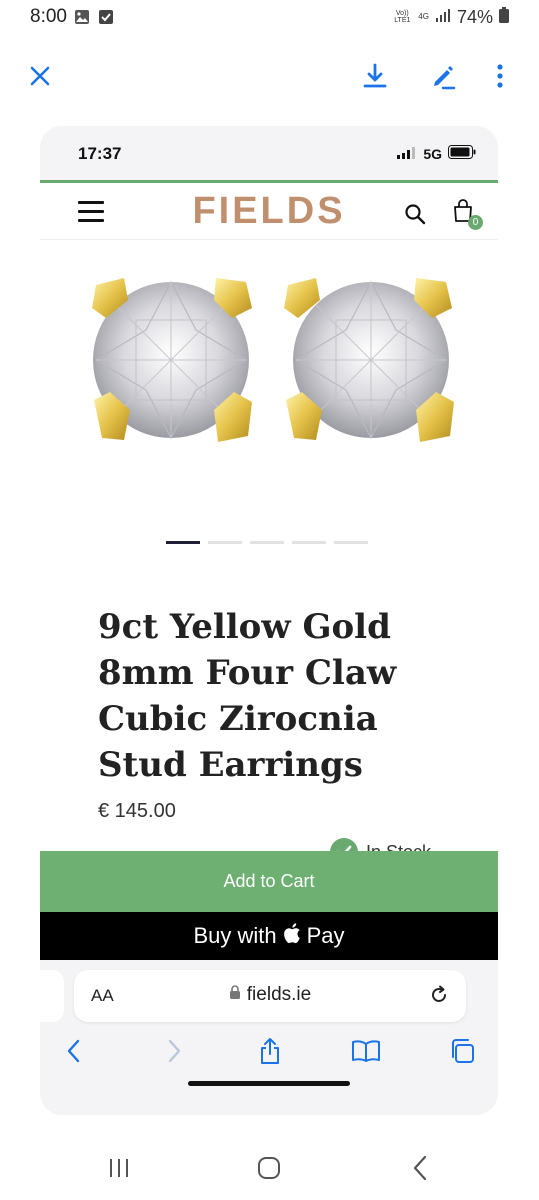 The image size is (539, 1200). I want to click on download-icon, so click(375, 76).